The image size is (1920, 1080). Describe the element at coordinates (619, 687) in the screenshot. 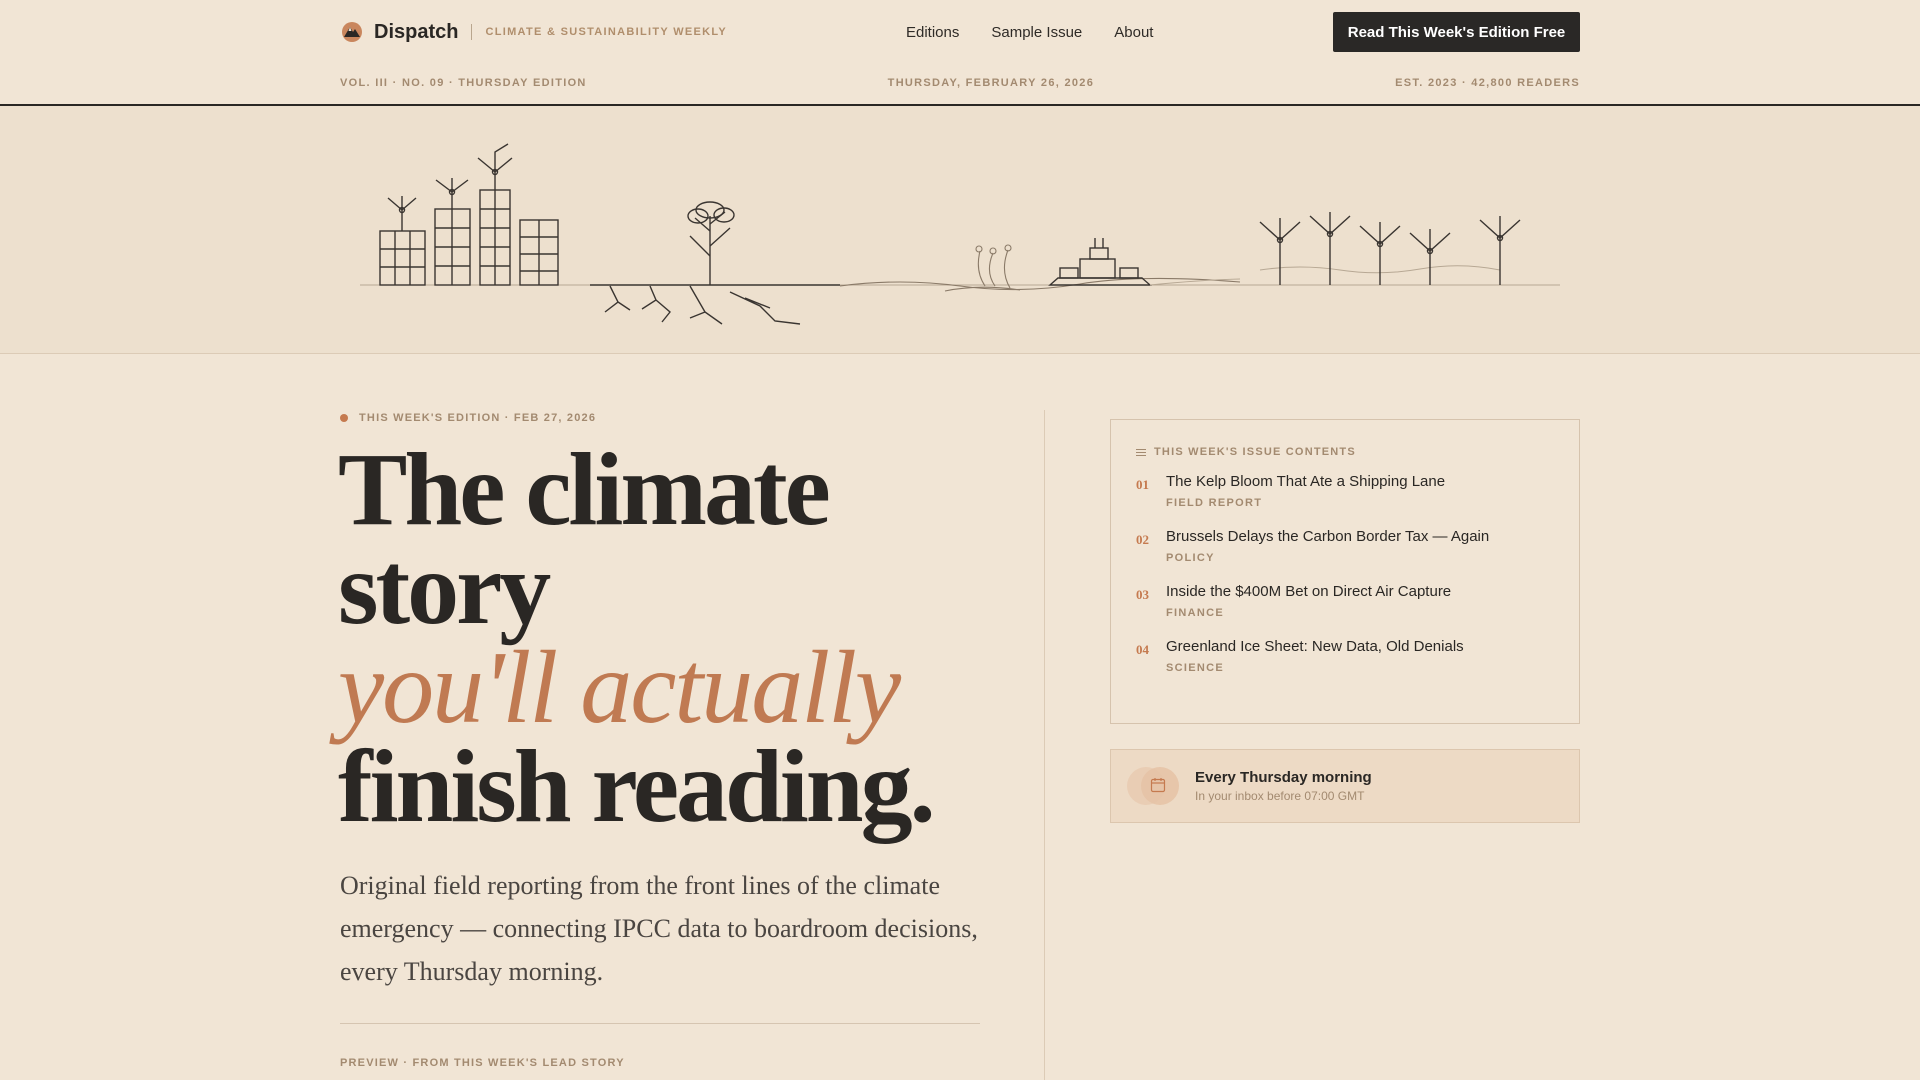

I see `headline-accent: you'll actually` at that location.